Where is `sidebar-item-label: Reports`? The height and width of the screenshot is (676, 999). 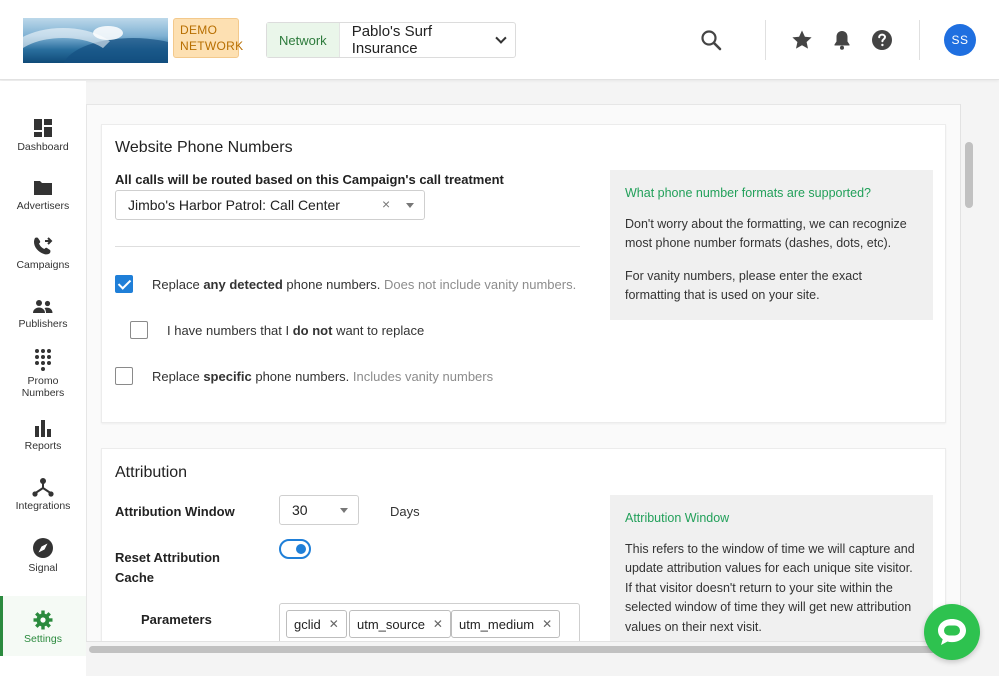 sidebar-item-label: Reports is located at coordinates (43, 446).